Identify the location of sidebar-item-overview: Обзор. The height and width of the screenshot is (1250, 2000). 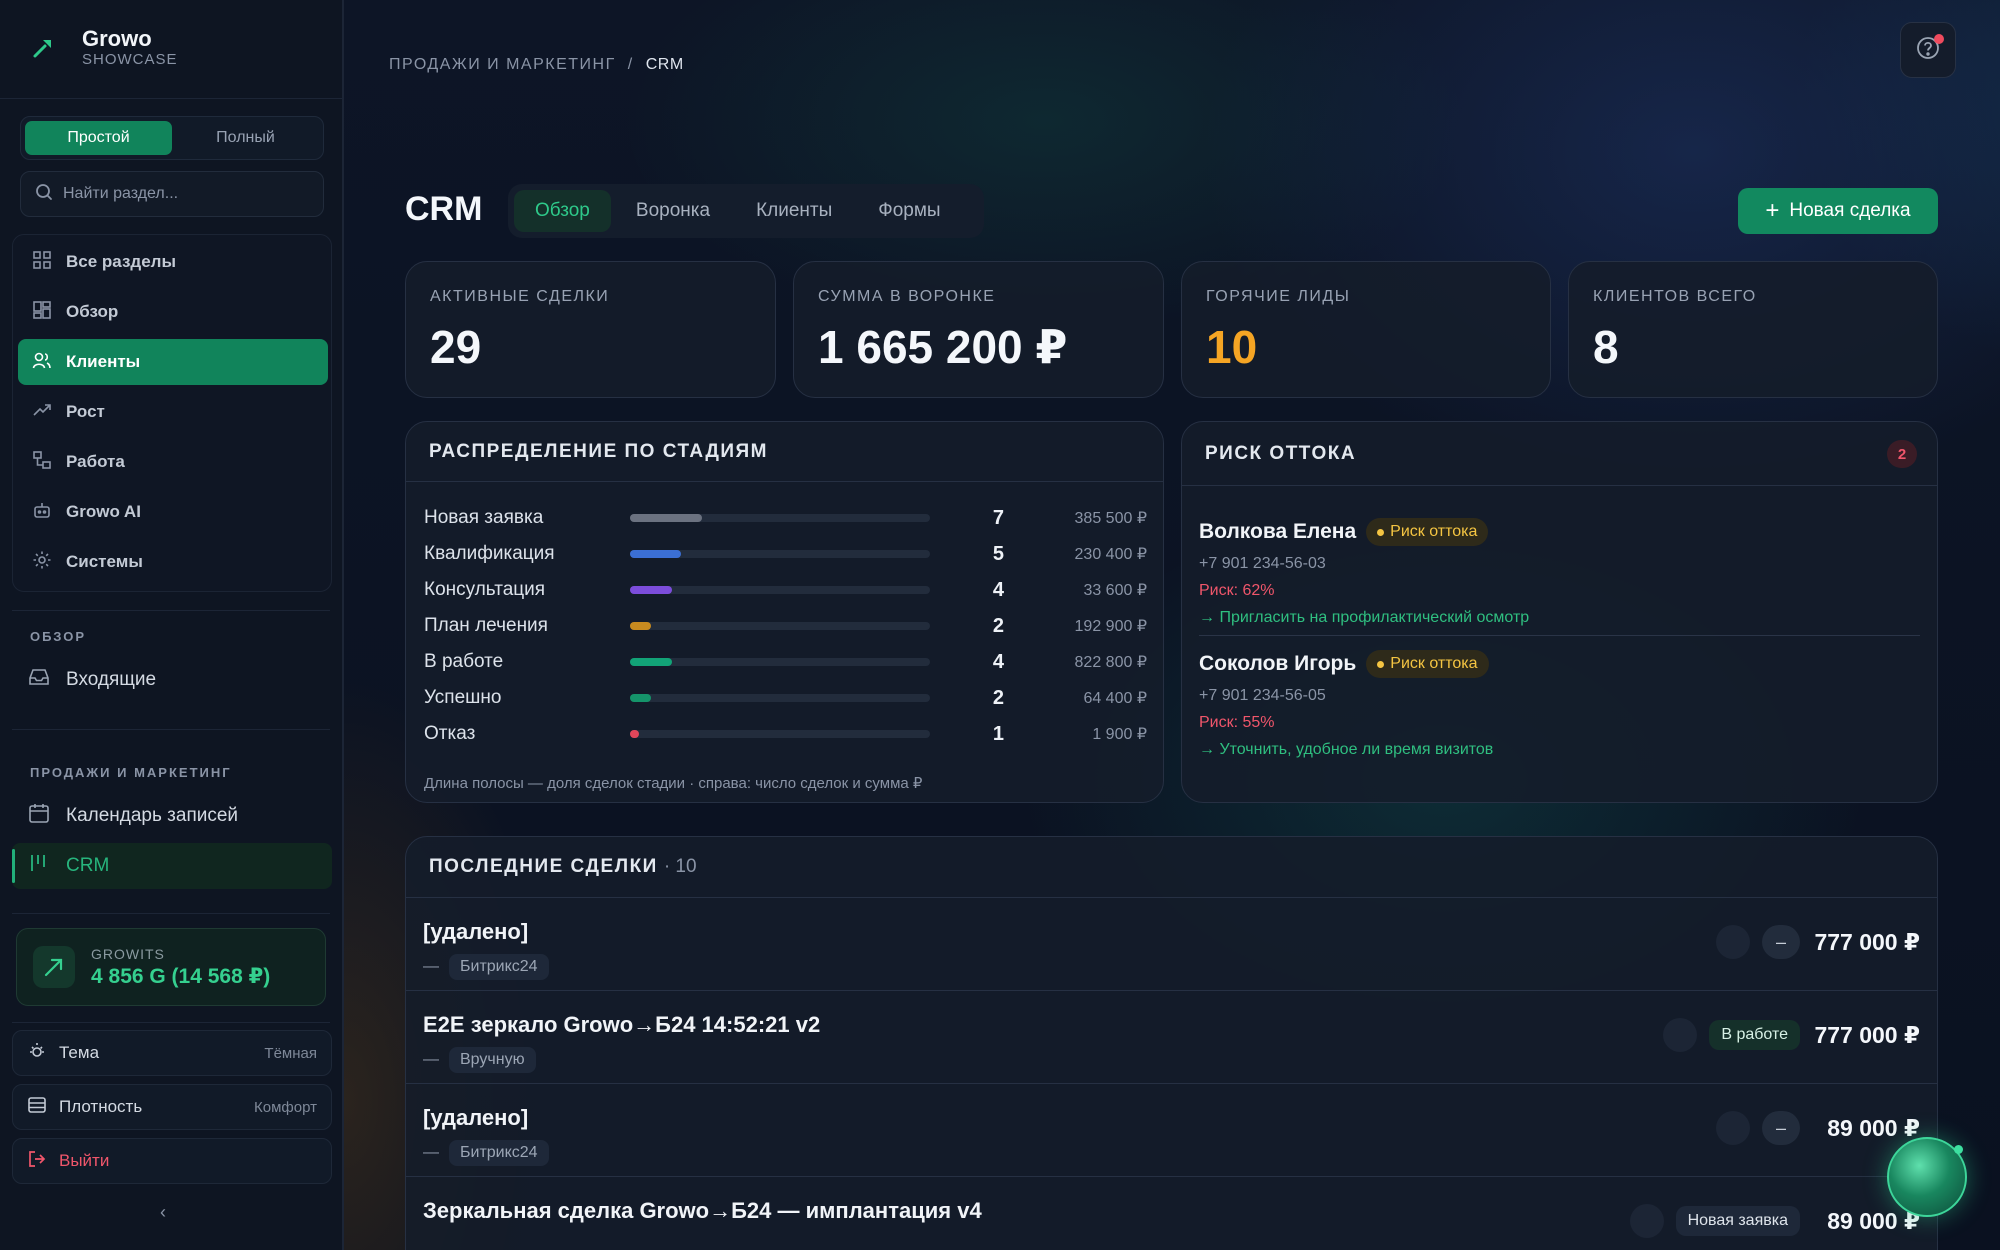
(173, 312).